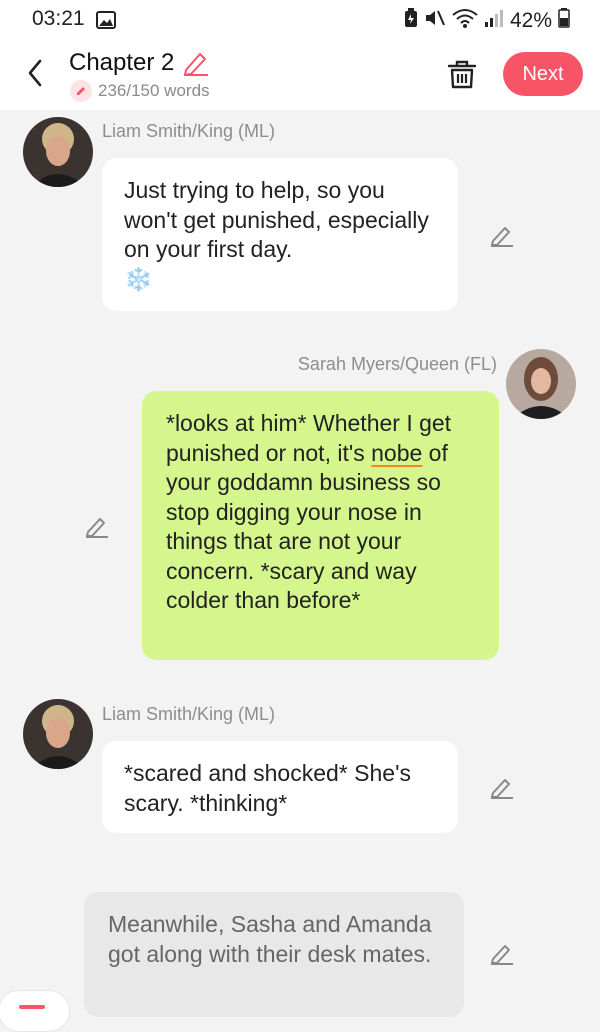  What do you see at coordinates (154, 90) in the screenshot?
I see `word-count: 236/150 words` at bounding box center [154, 90].